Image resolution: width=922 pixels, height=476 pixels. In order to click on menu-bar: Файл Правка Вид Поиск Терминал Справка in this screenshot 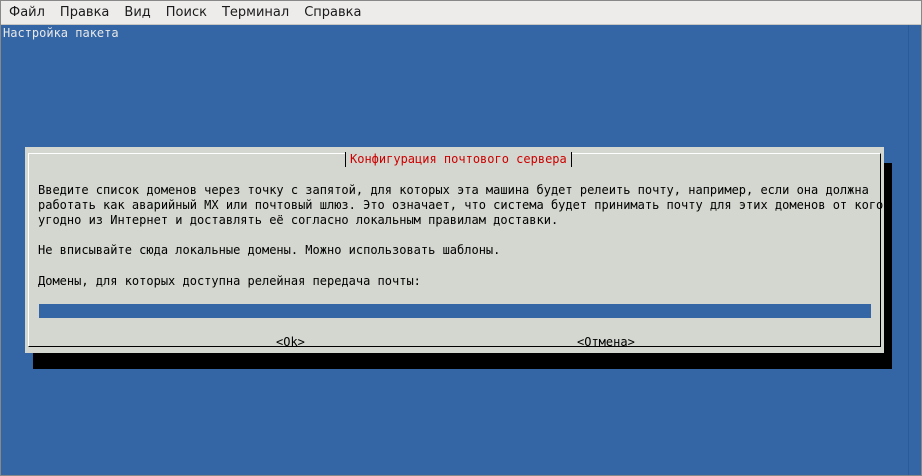, I will do `click(461, 13)`.